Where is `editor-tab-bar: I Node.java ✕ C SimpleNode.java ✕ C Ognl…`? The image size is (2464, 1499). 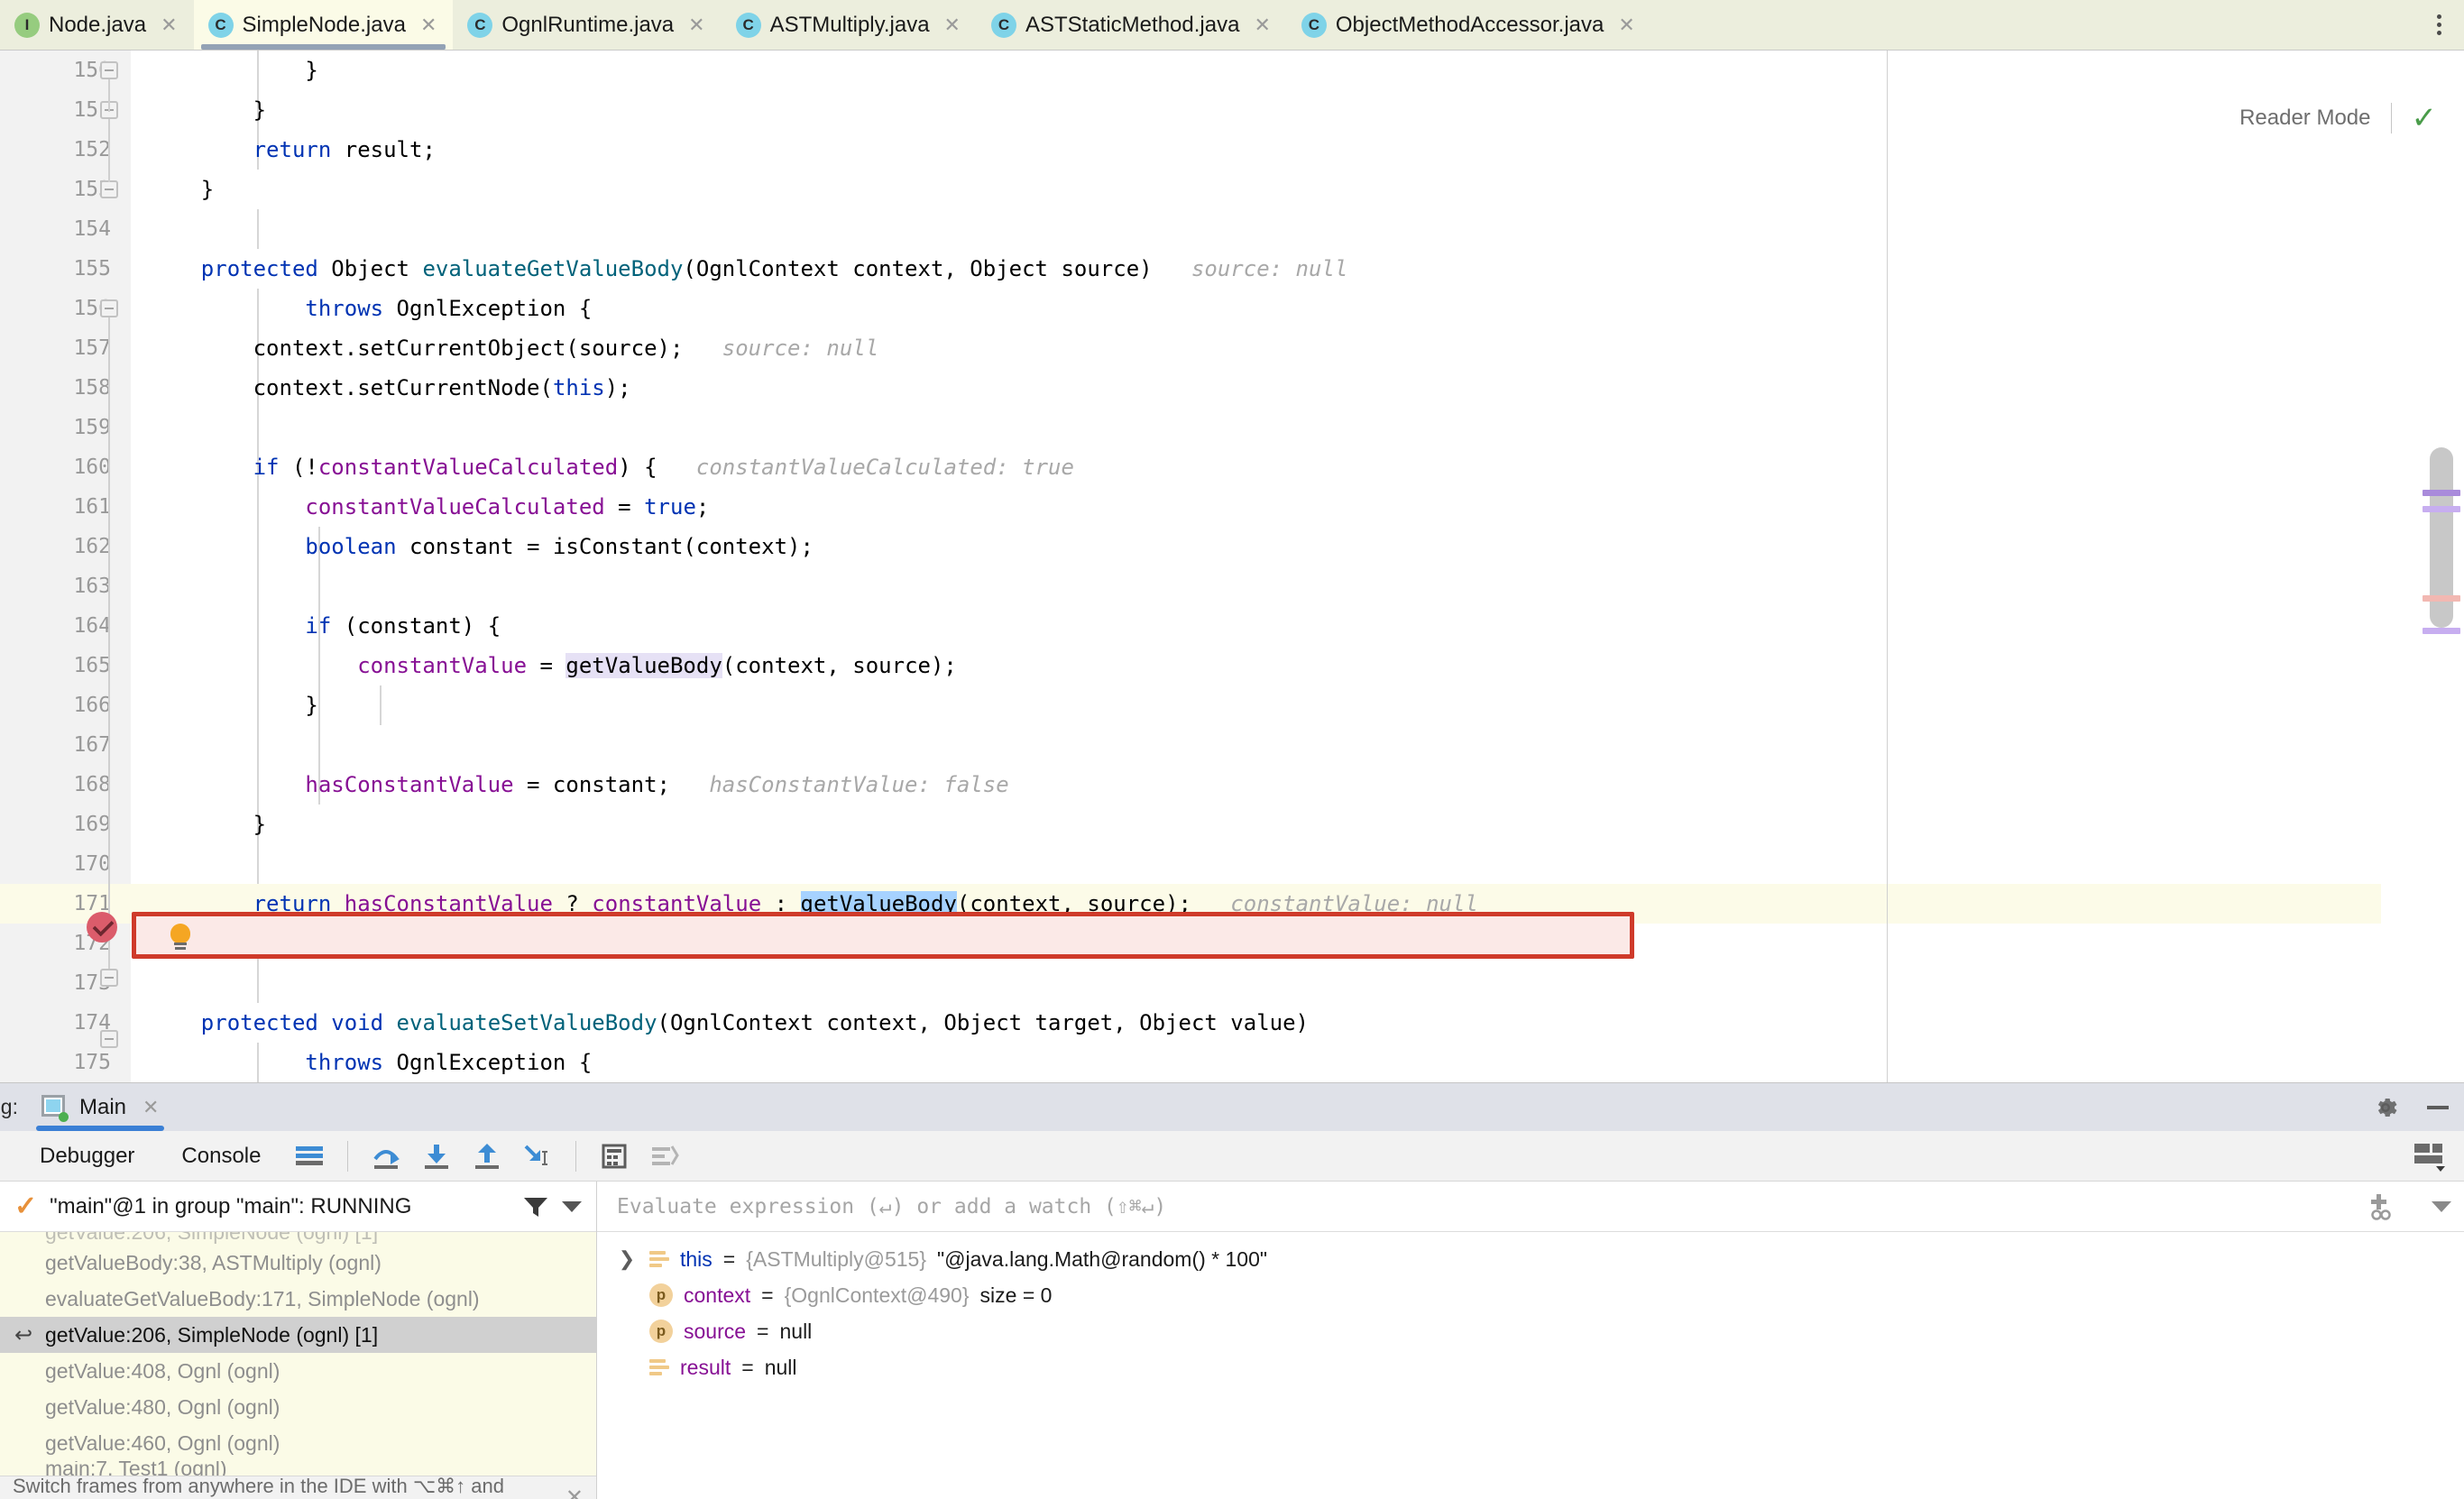
editor-tab-bar: I Node.java ✕ C SimpleNode.java ✕ C Ognl… is located at coordinates (1232, 25).